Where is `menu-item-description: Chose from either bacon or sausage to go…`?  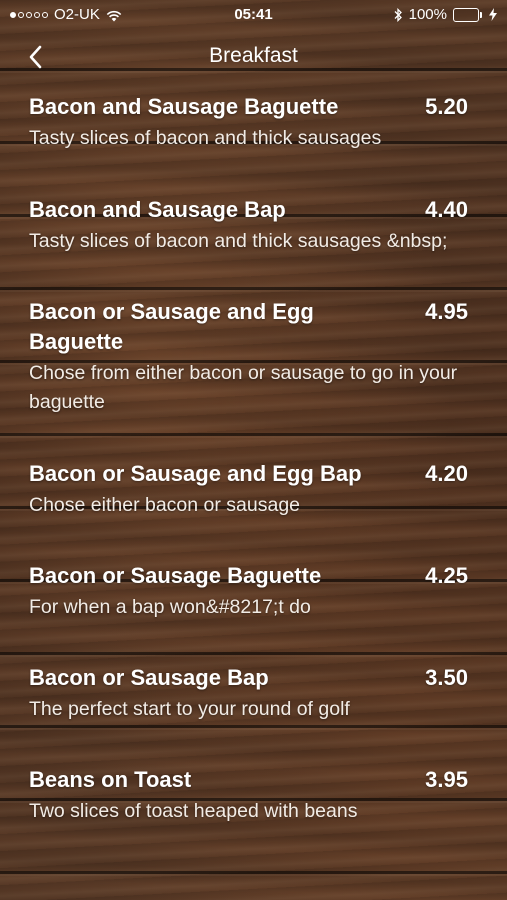 menu-item-description: Chose from either bacon or sausage to go… is located at coordinates (243, 387).